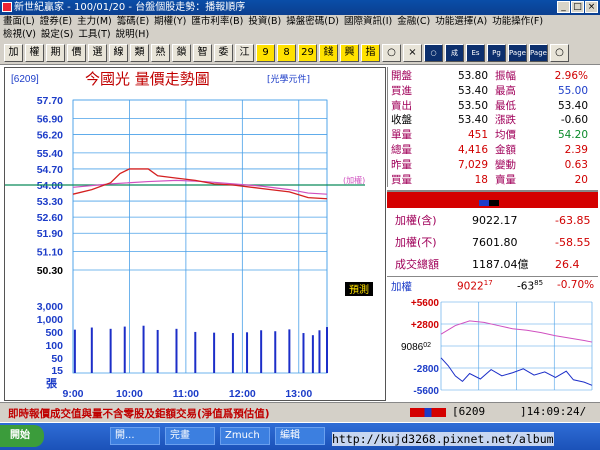 Image resolution: width=600 pixels, height=450 pixels. Describe the element at coordinates (428, 412) in the screenshot. I see `color-indicator` at that location.